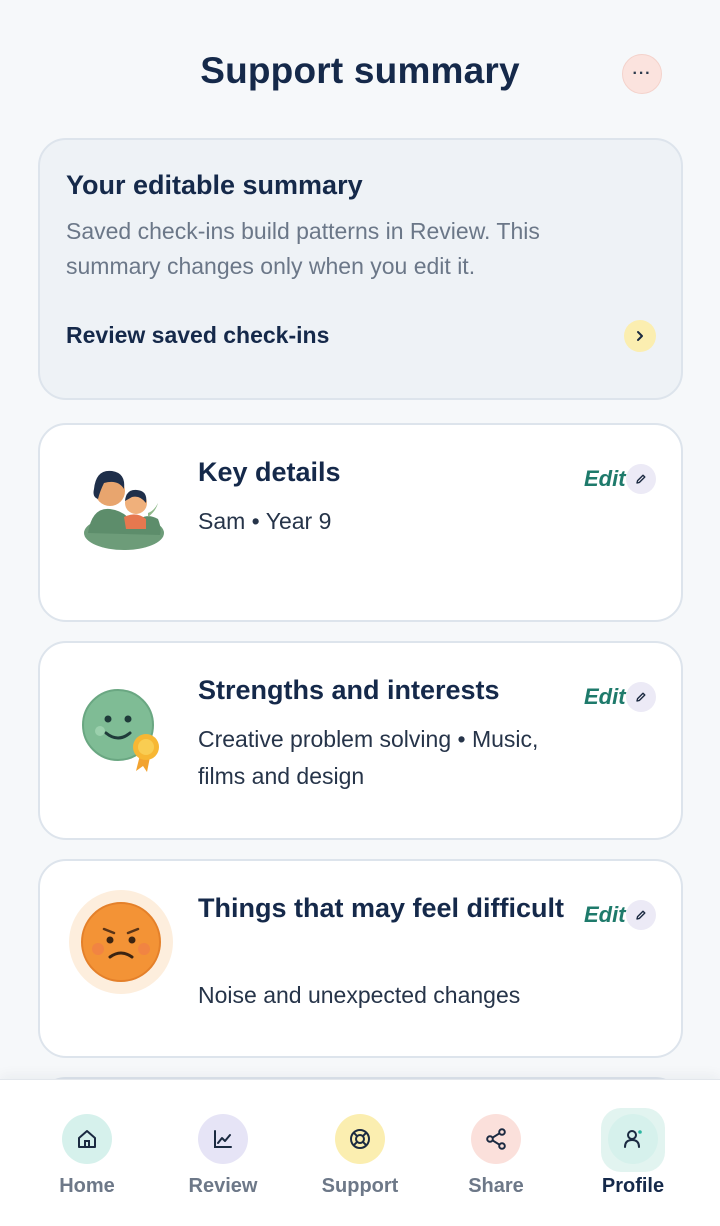  Describe the element at coordinates (87, 1186) in the screenshot. I see `nav-label: Home` at that location.